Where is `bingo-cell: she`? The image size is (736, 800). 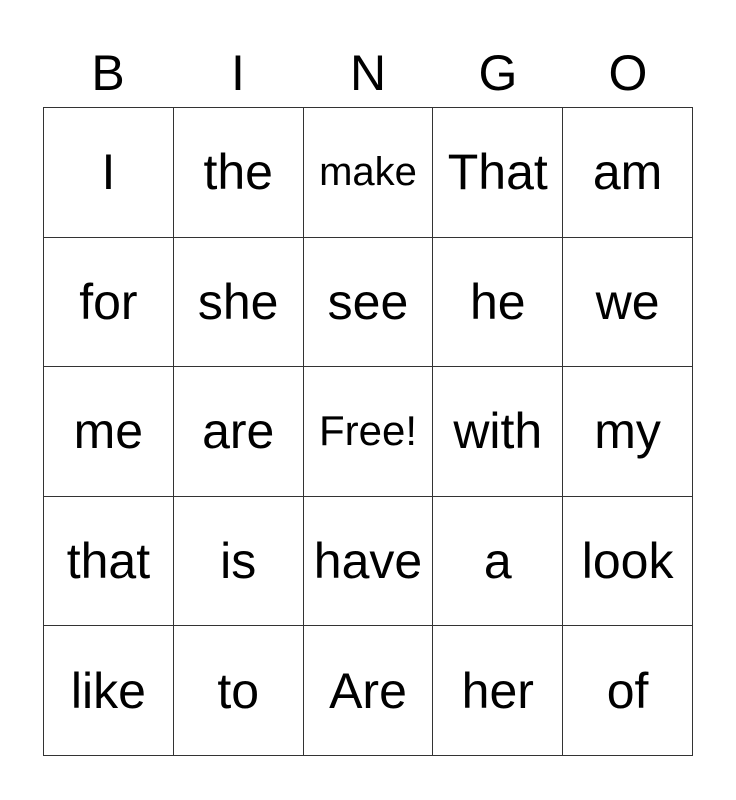
bingo-cell: she is located at coordinates (238, 302).